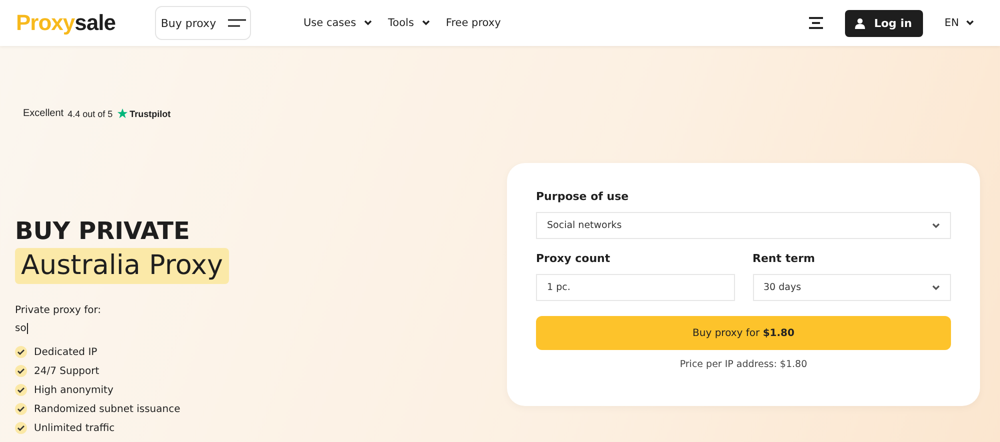 The width and height of the screenshot is (1000, 442). I want to click on nav-link: Tools, so click(409, 23).